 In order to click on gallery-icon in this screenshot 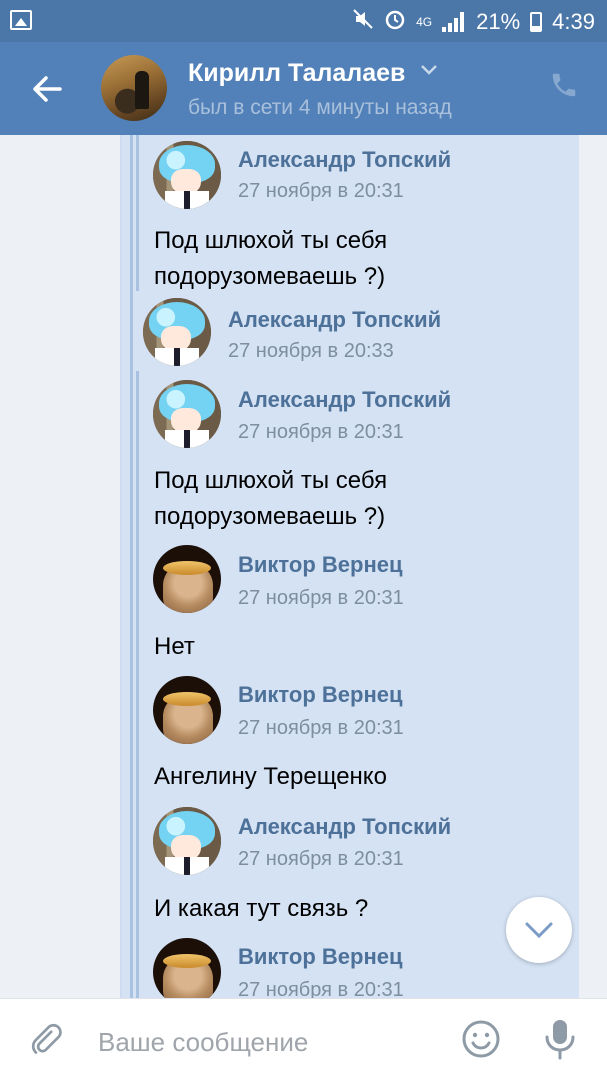, I will do `click(21, 20)`.